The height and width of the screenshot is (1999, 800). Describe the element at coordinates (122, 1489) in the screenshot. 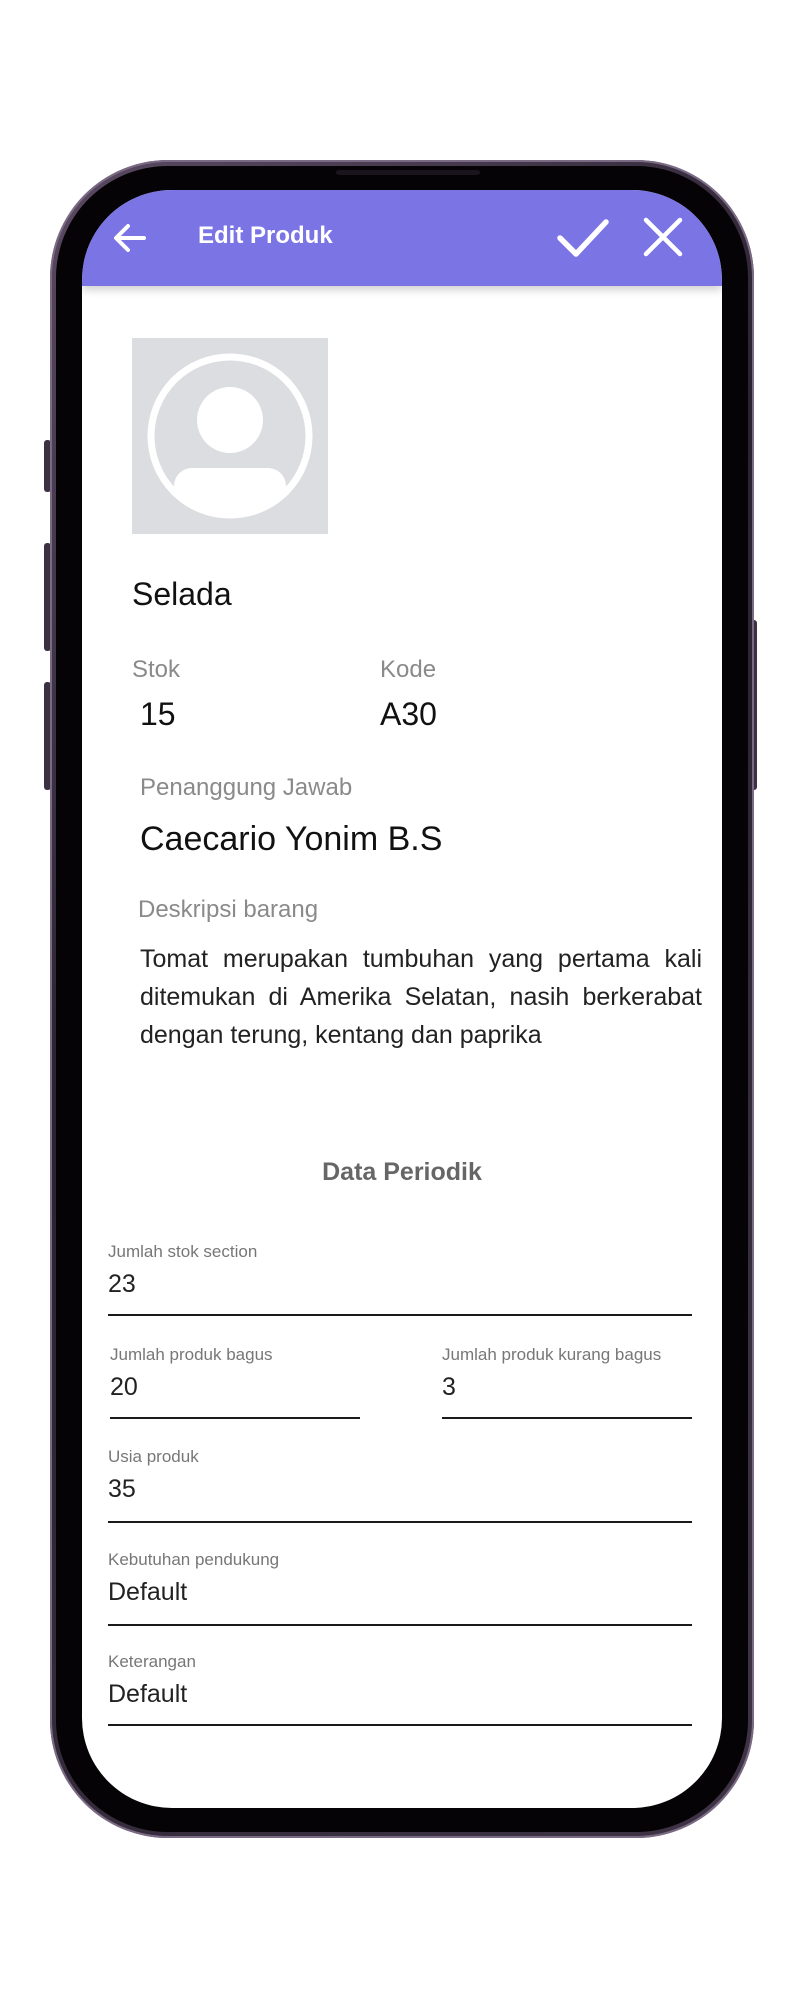

I see `field-value: 35` at that location.